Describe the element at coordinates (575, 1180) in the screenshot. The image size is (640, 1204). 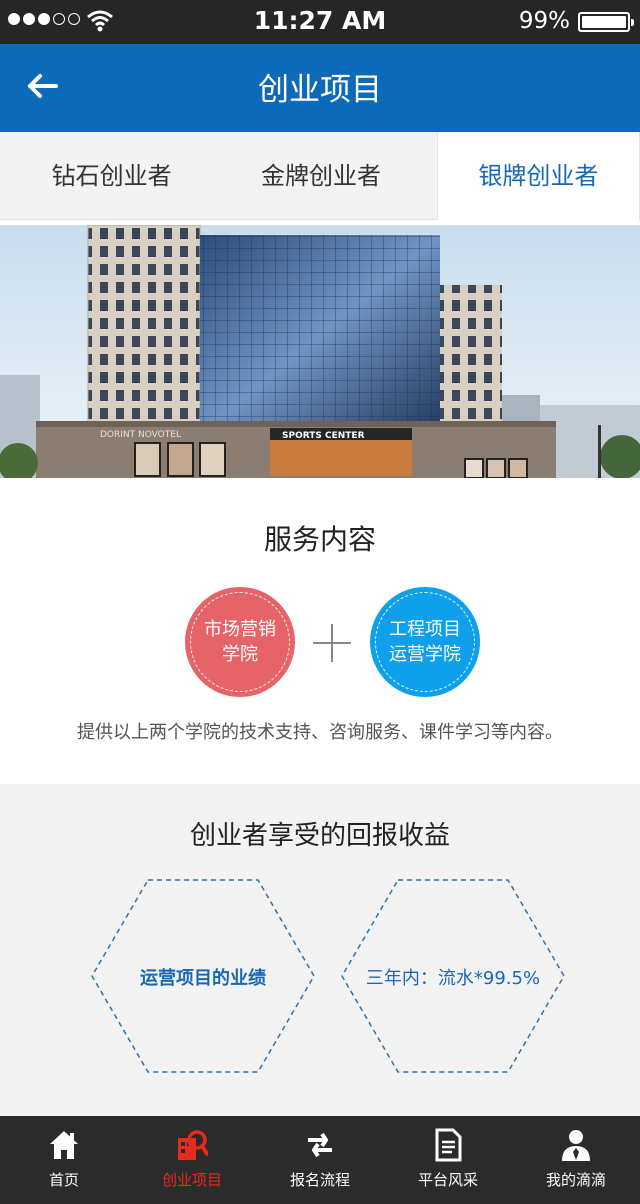
I see `tab-label: 我的滴滴` at that location.